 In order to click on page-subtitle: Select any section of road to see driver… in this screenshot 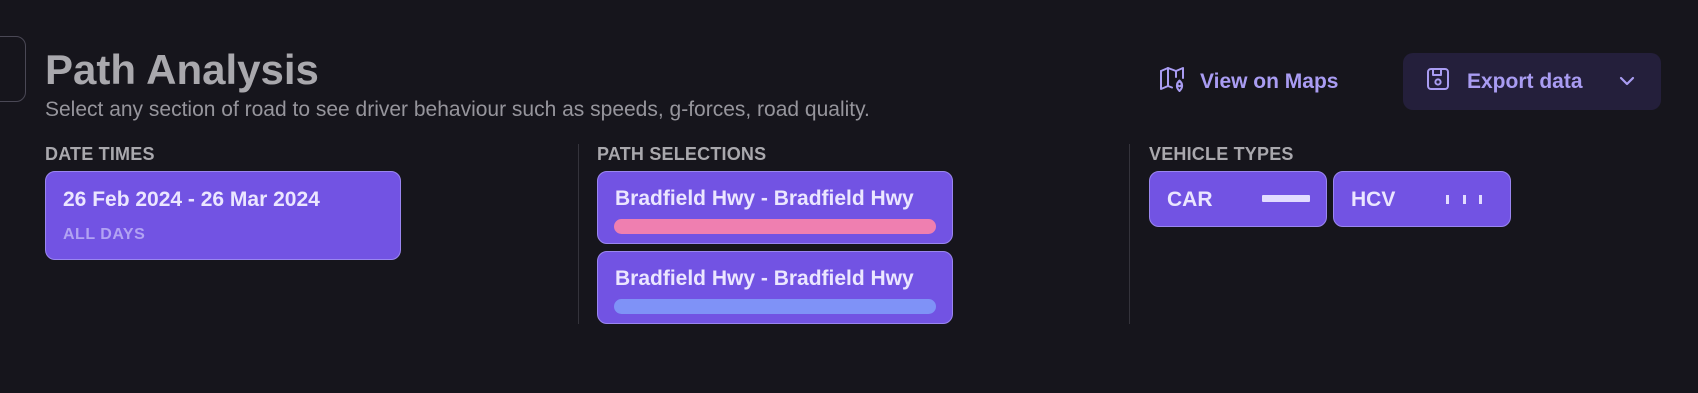, I will do `click(457, 109)`.